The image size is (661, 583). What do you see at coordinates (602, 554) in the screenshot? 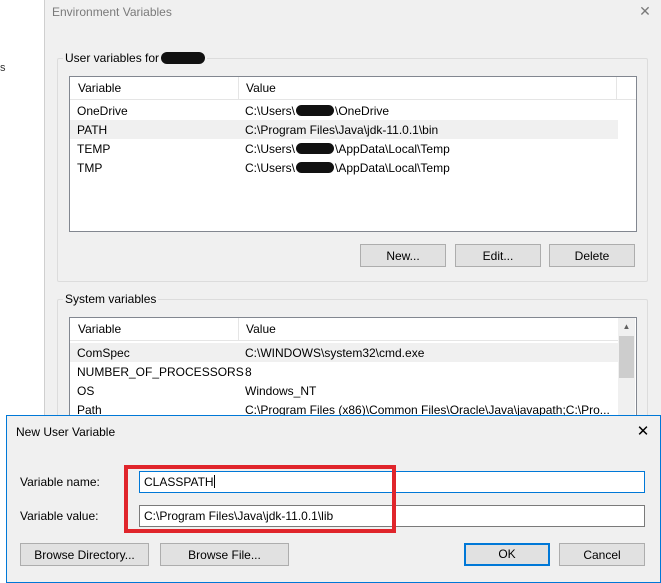
I see `cancel-button: Cancel` at bounding box center [602, 554].